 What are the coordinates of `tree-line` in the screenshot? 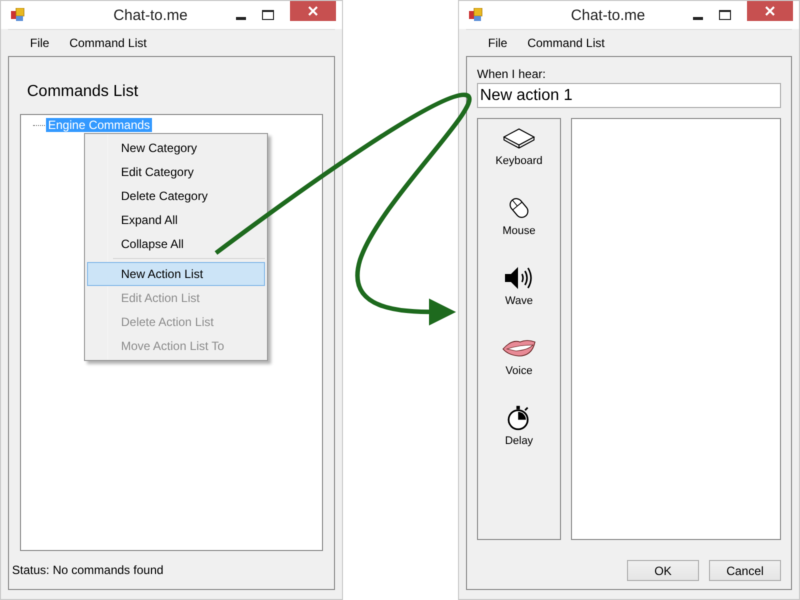 It's located at (39, 125).